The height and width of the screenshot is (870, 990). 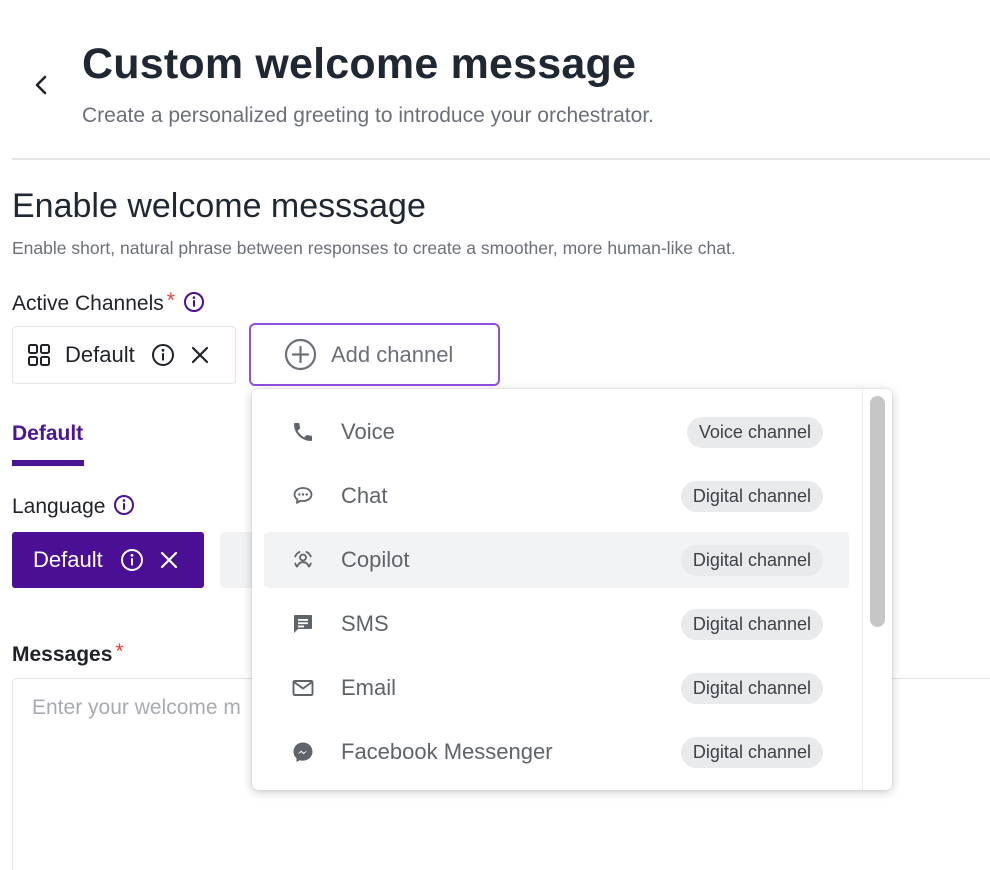 What do you see at coordinates (368, 431) in the screenshot?
I see `dropdown-item-label: Voice` at bounding box center [368, 431].